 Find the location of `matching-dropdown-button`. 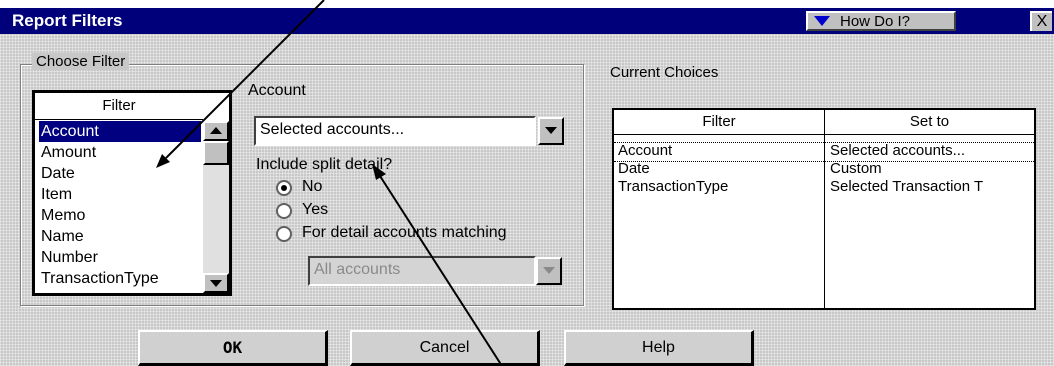

matching-dropdown-button is located at coordinates (549, 271).